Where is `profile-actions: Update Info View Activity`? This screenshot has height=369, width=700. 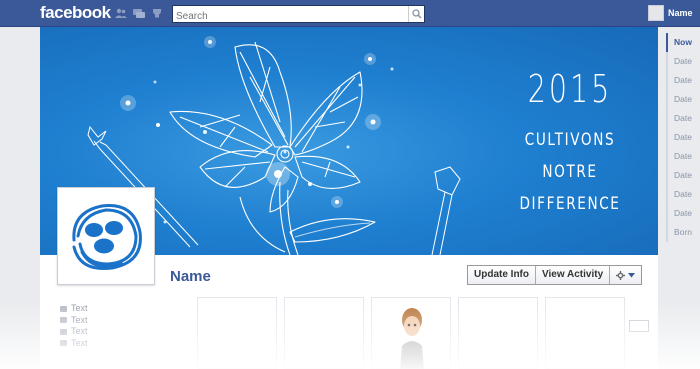
profile-actions: Update Info View Activity is located at coordinates (555, 275).